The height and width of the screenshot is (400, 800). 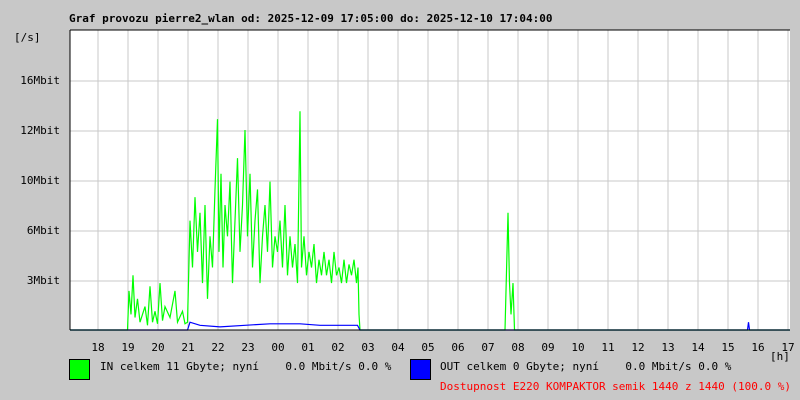 What do you see at coordinates (608, 347) in the screenshot?
I see `x-tick-label: 11` at bounding box center [608, 347].